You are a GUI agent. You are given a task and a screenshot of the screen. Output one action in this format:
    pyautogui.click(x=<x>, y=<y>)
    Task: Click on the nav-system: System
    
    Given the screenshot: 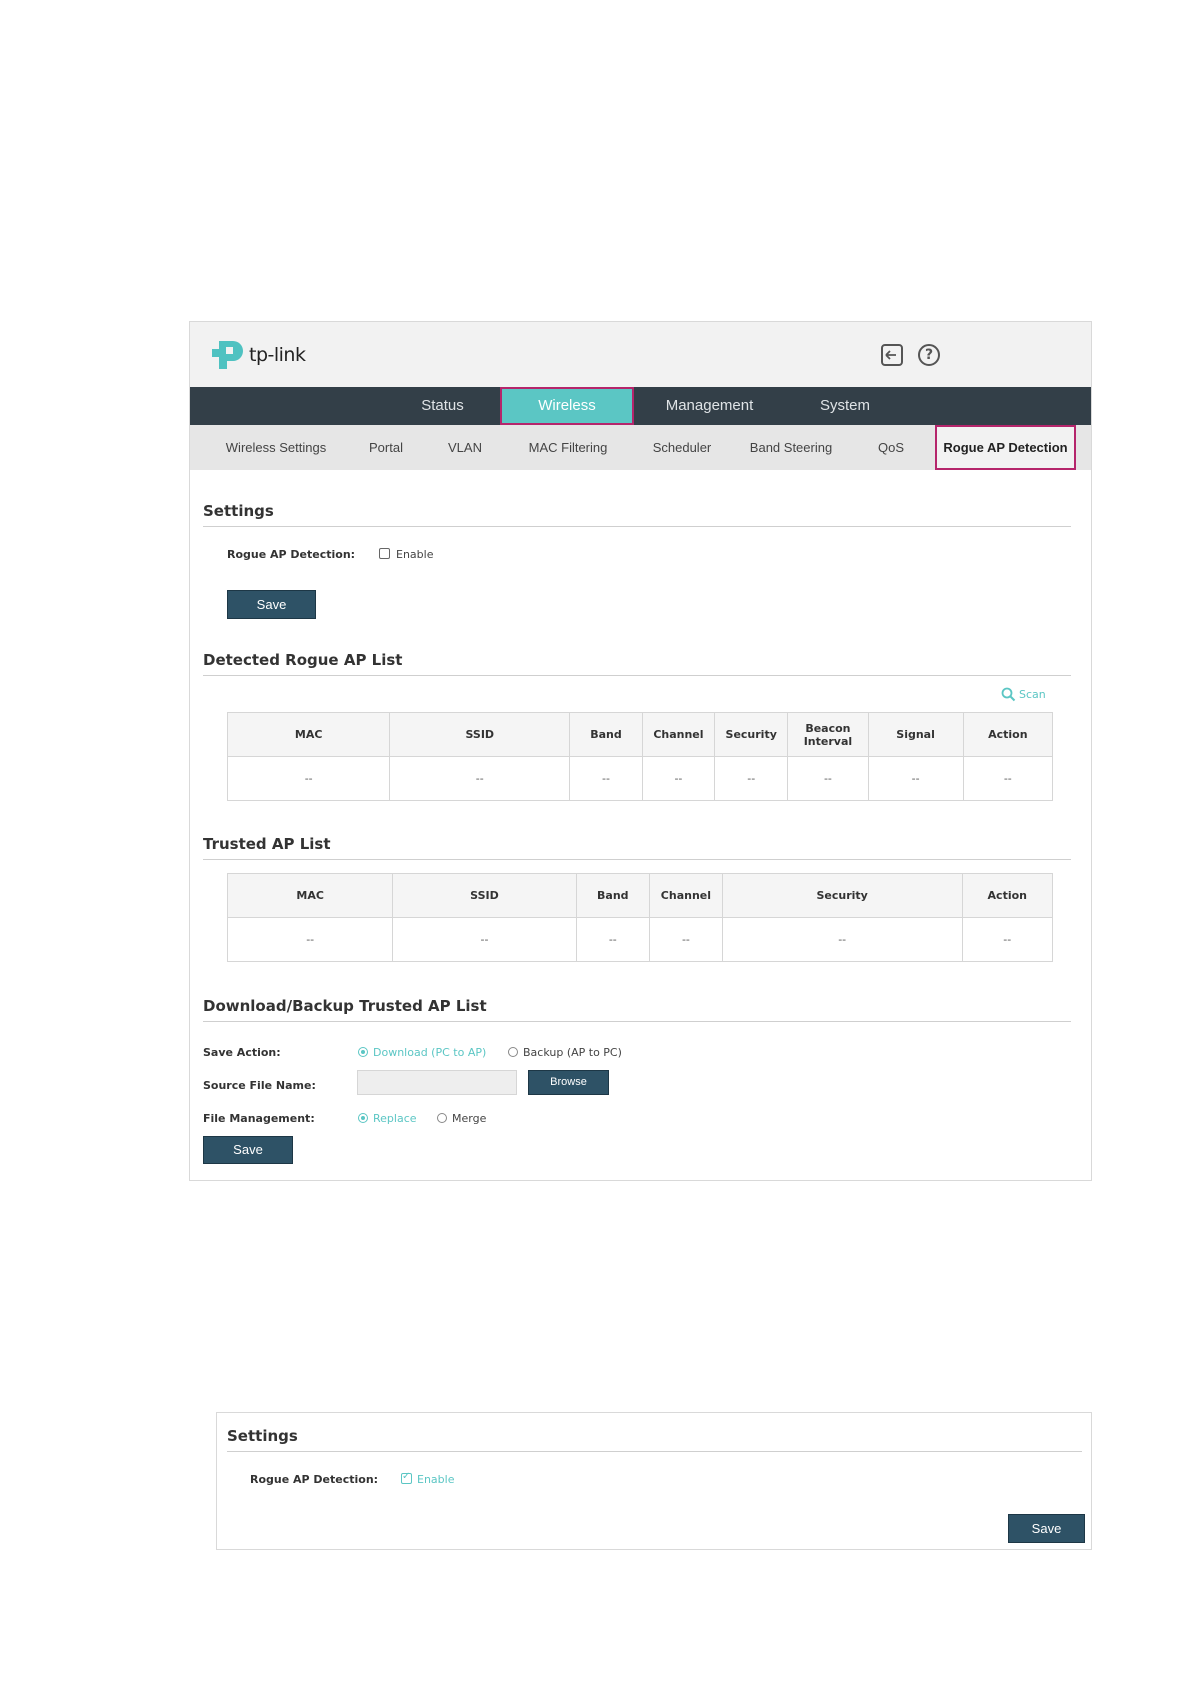 What is the action you would take?
    pyautogui.click(x=845, y=406)
    